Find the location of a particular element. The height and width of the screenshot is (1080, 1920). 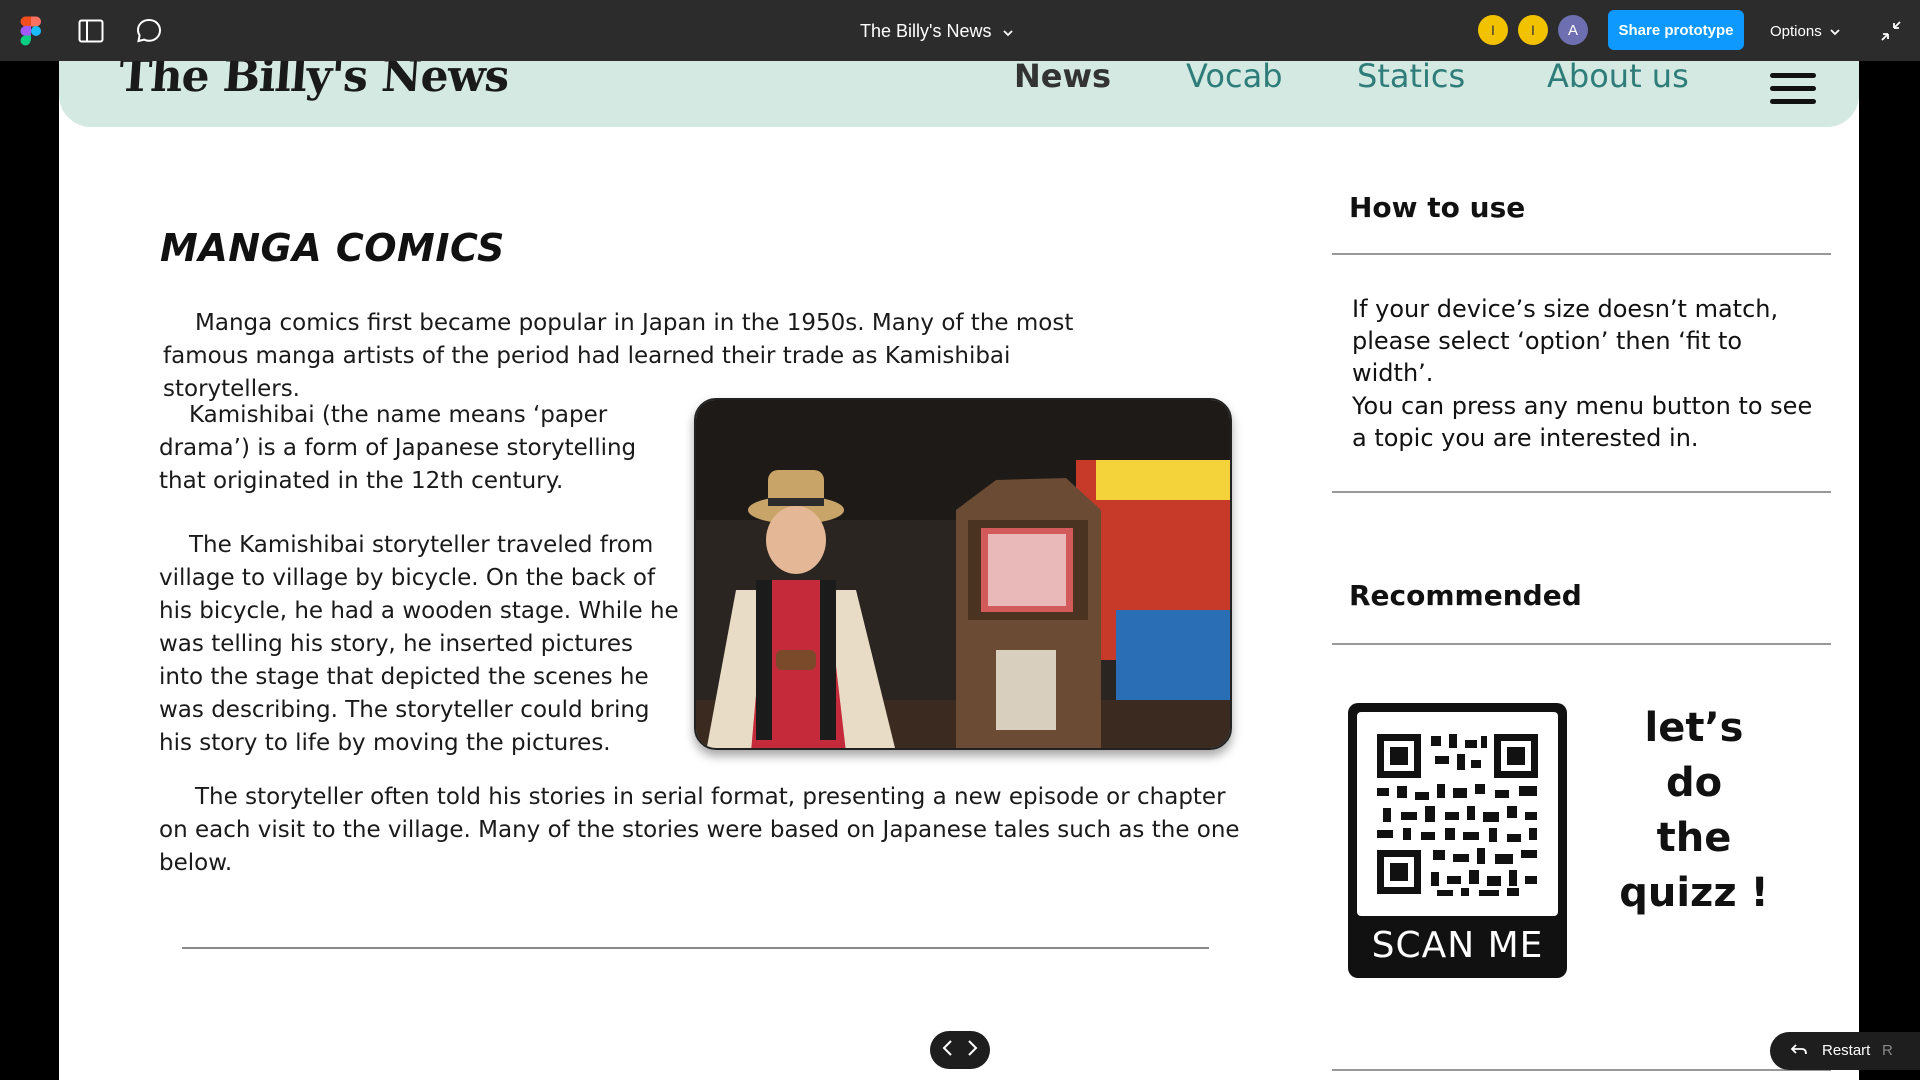

options-dropdown: Options is located at coordinates (1805, 31).